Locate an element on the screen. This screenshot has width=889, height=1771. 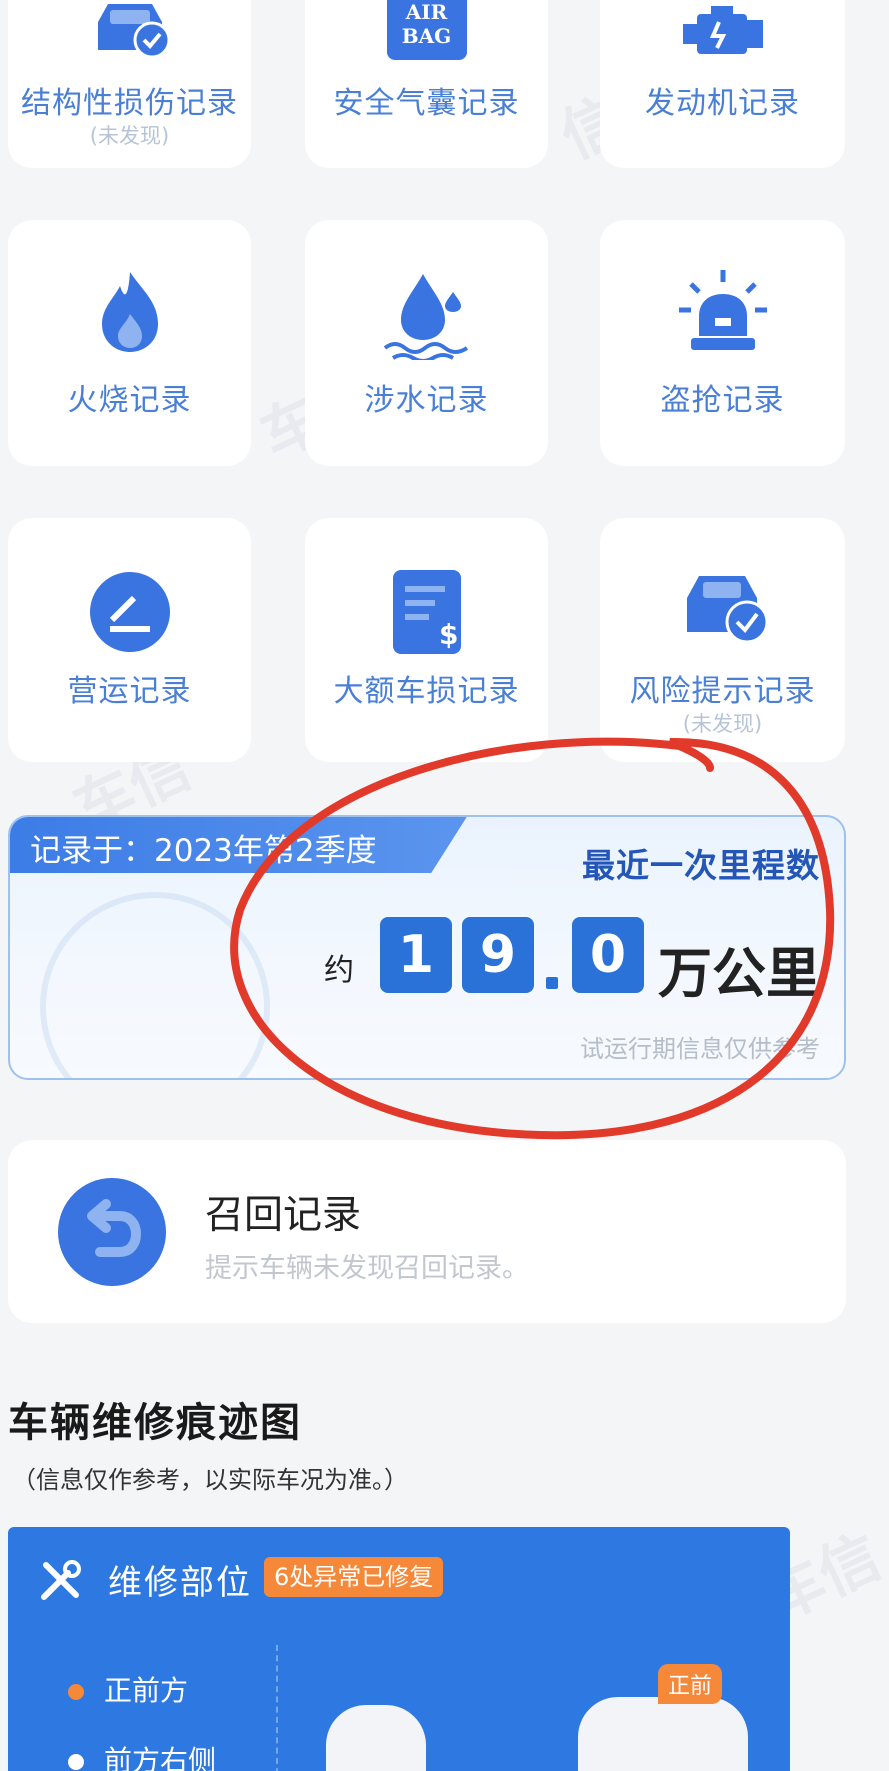
airbag-icon-text: AIR BAG is located at coordinates (426, 24).